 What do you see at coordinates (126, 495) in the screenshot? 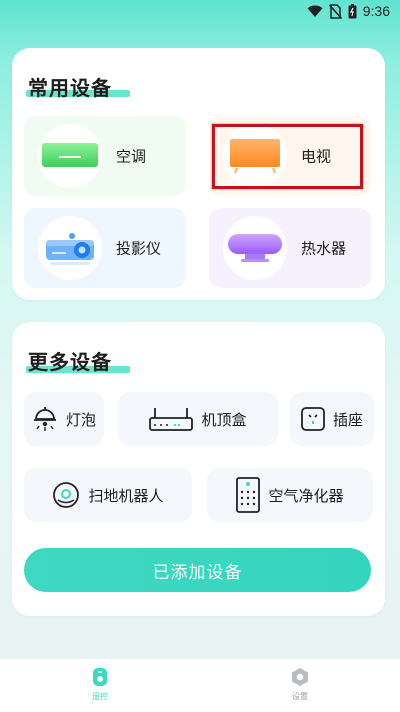
I see `device-label: 扫地机器人` at bounding box center [126, 495].